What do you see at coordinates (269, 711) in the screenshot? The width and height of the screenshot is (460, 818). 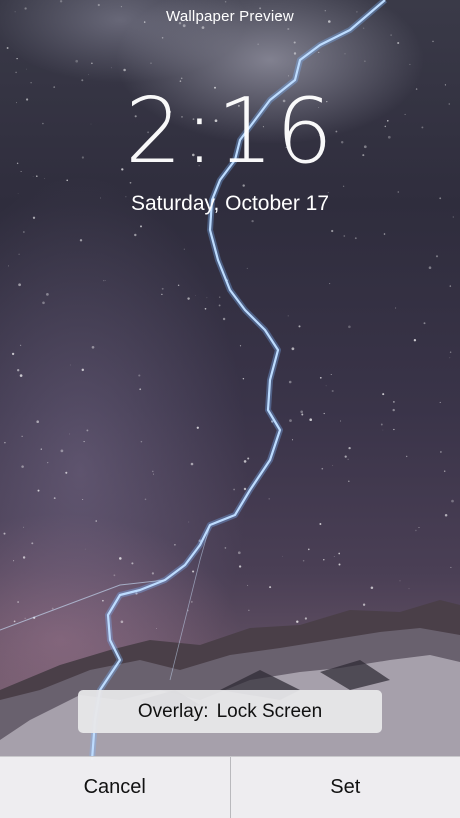 I see `overlay-value-label: Lock Screen` at bounding box center [269, 711].